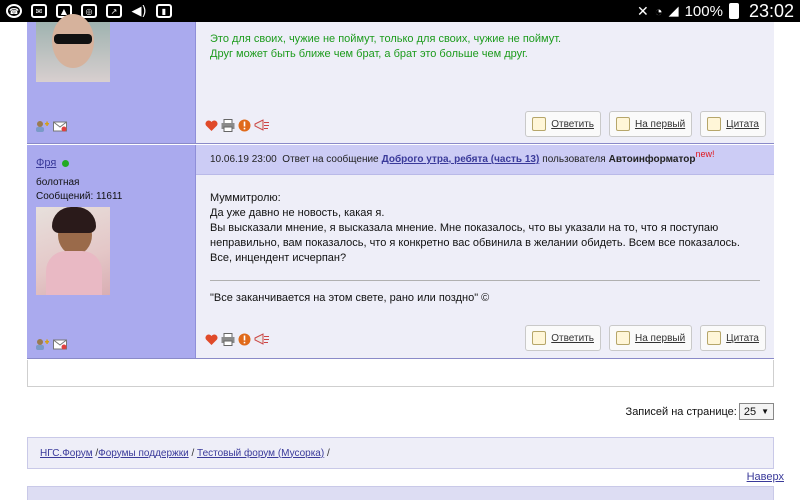 The width and height of the screenshot is (800, 500). What do you see at coordinates (574, 159) in the screenshot?
I see `reply-user-prefix: пользователя` at bounding box center [574, 159].